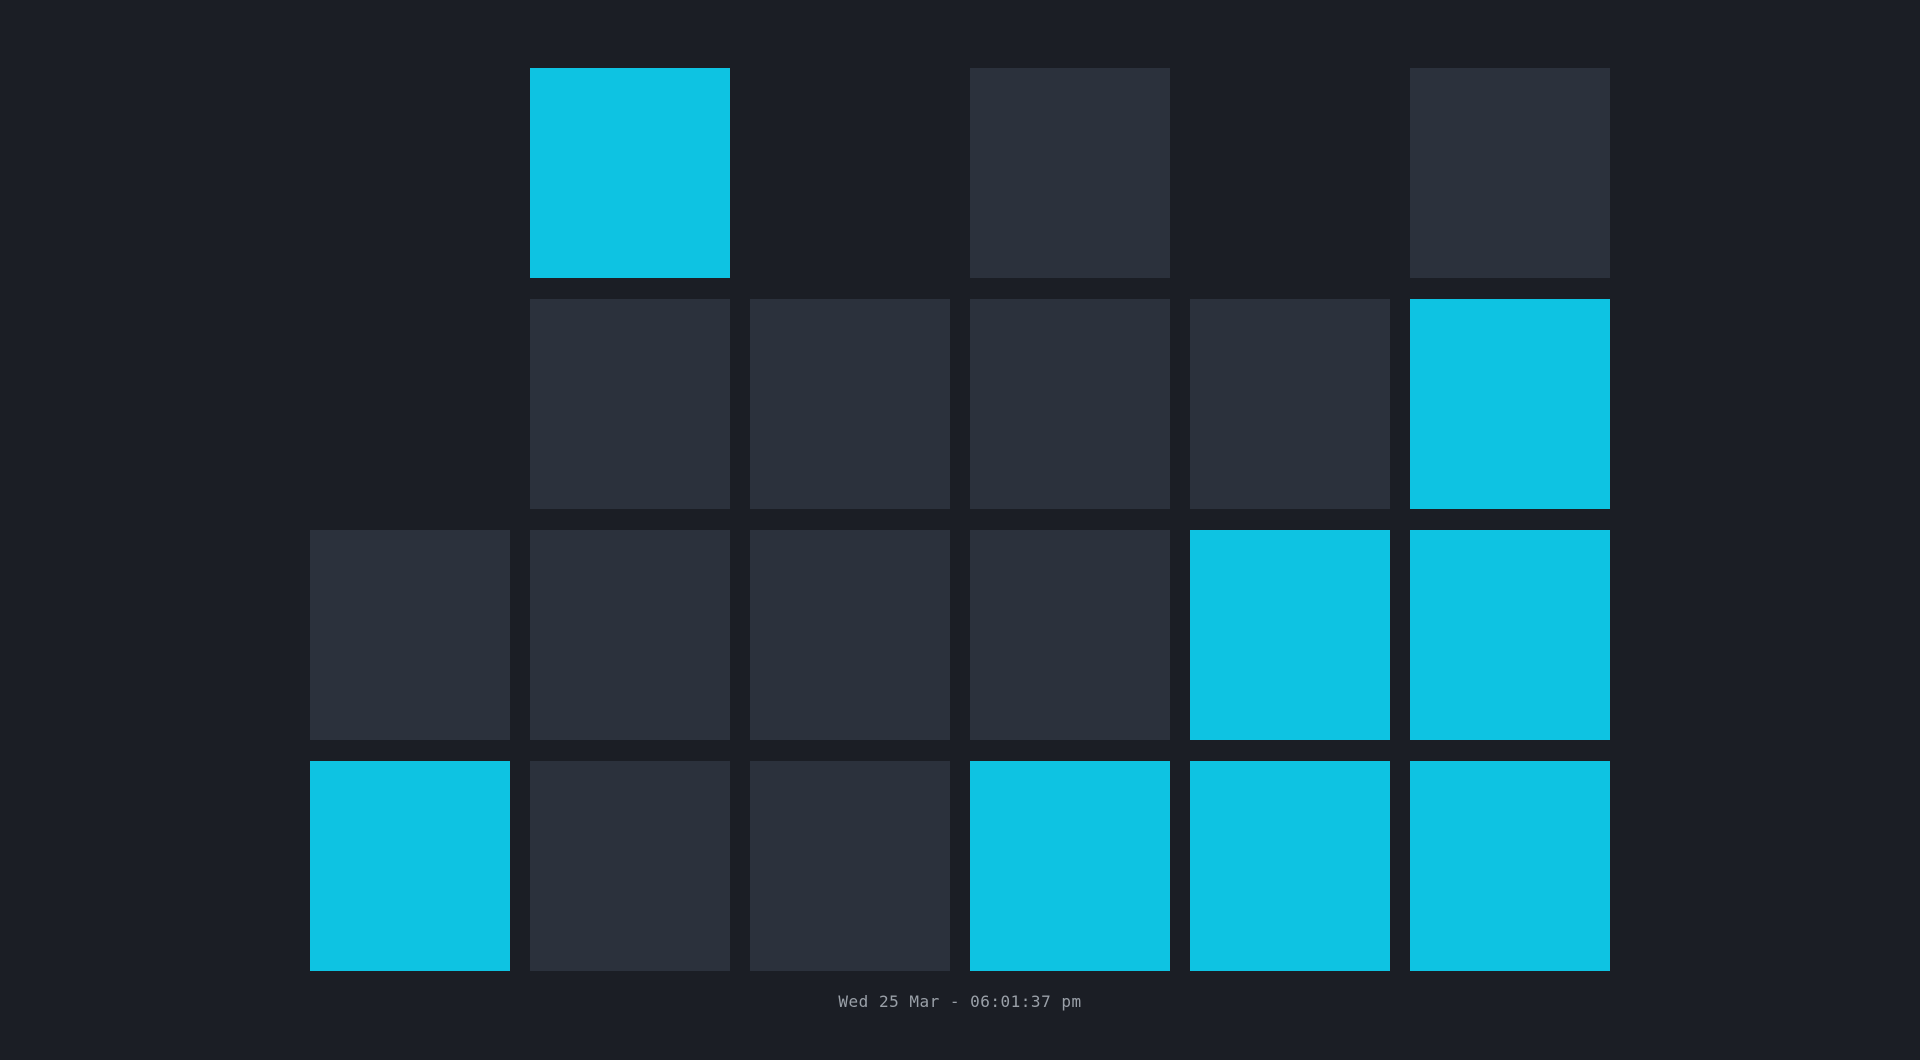 This screenshot has width=1920, height=1060. What do you see at coordinates (850, 635) in the screenshot?
I see `bit-cell-col3-row3-off` at bounding box center [850, 635].